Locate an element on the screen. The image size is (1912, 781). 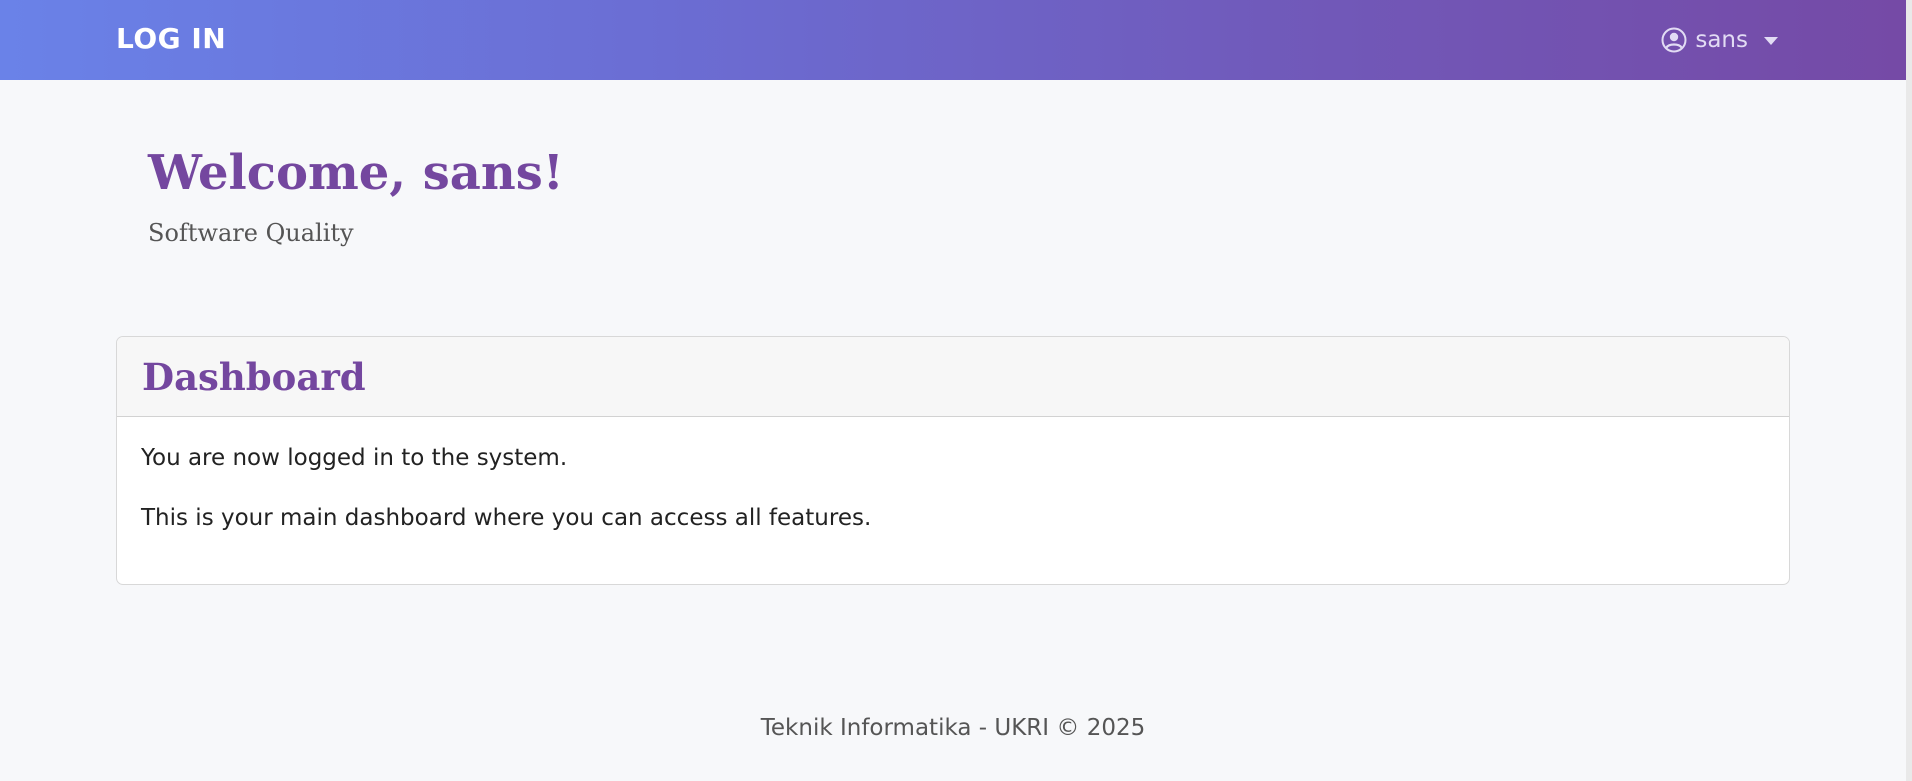
user-circle-icon is located at coordinates (1674, 40).